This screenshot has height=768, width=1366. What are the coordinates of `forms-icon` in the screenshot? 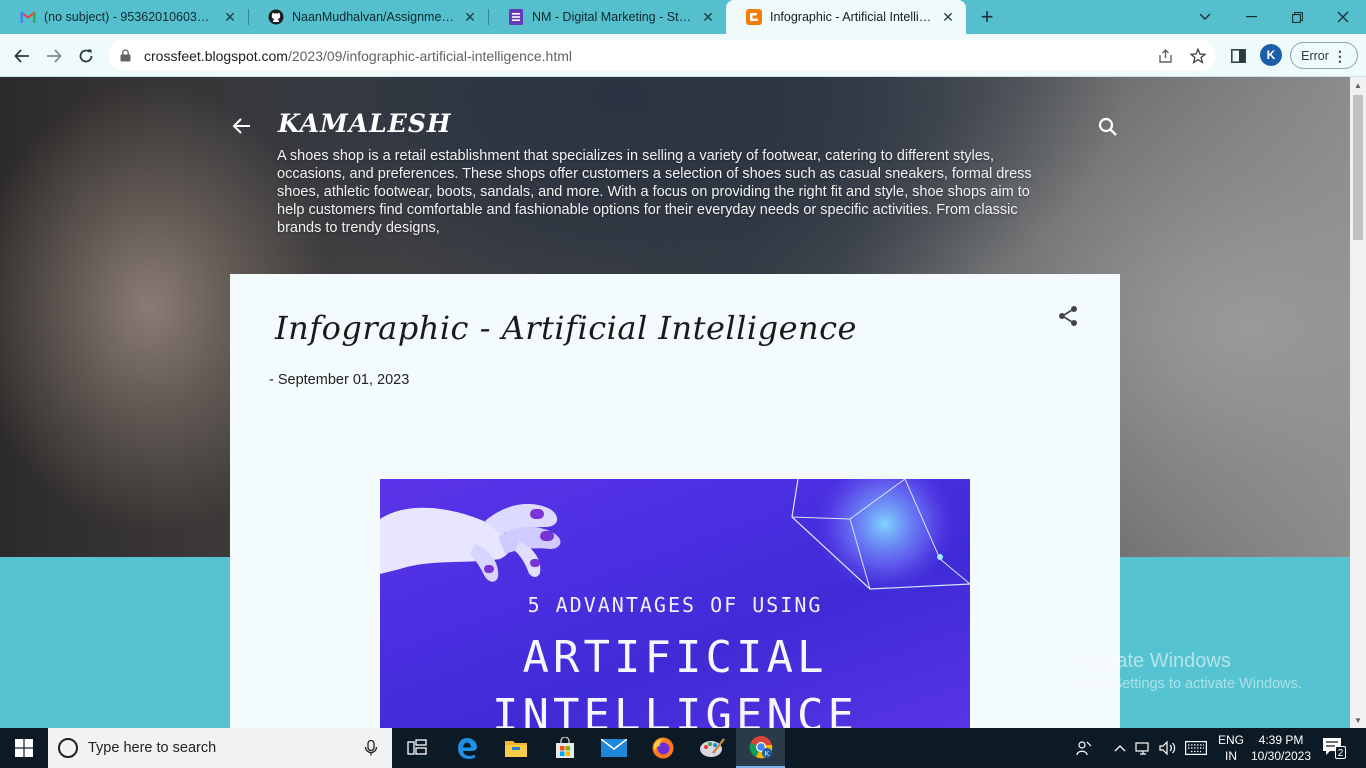 It's located at (516, 17).